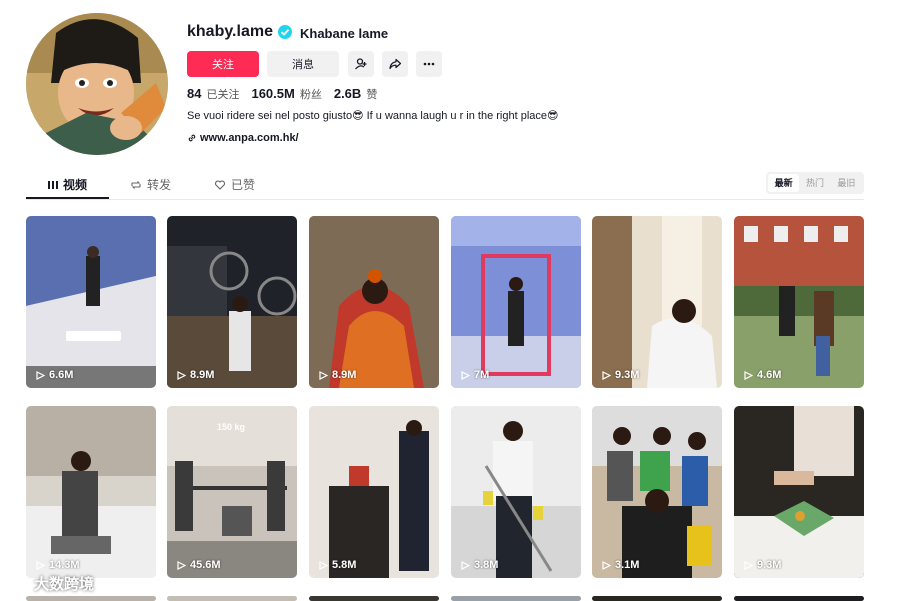 The height and width of the screenshot is (601, 900). I want to click on sort-oldest: 最旧, so click(846, 183).